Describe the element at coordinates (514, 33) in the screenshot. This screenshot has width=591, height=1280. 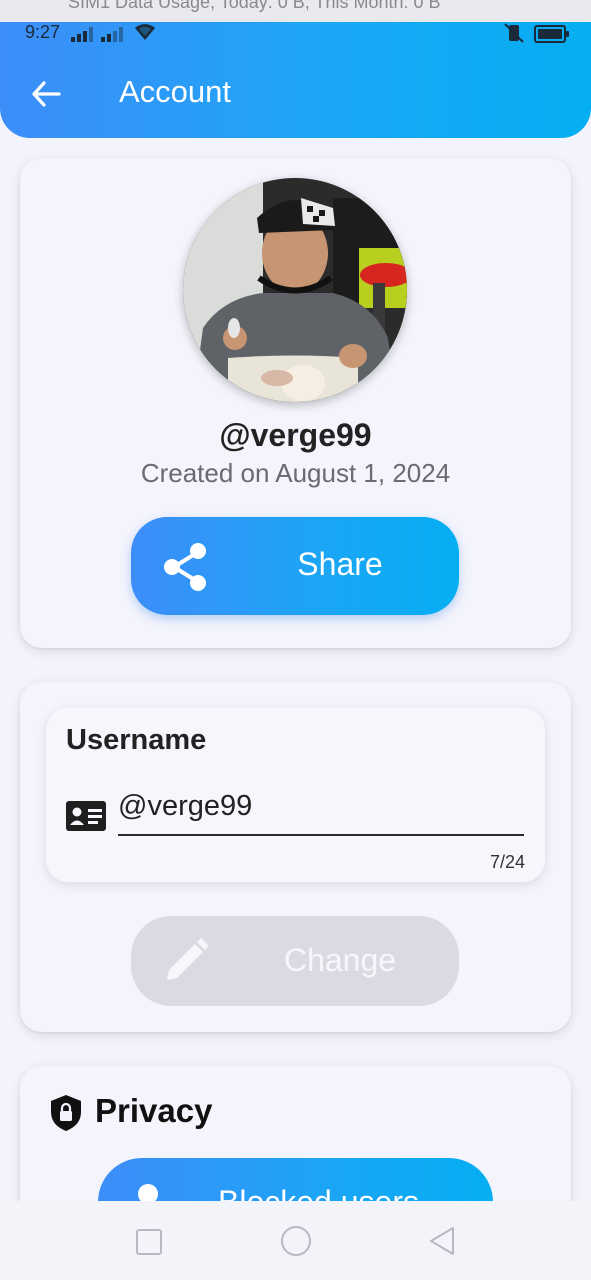
I see `vibrate-mute-icon` at that location.